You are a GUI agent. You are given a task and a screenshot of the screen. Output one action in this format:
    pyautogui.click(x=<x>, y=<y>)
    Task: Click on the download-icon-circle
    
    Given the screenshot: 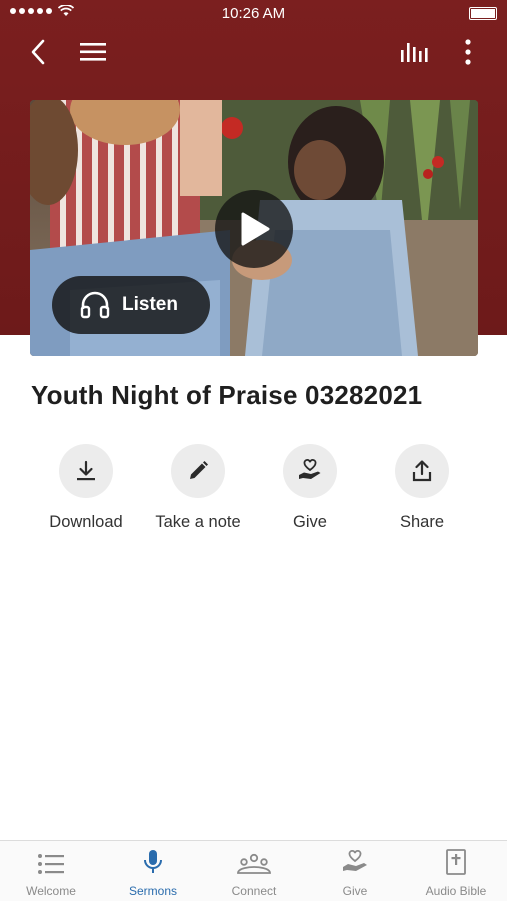 What is the action you would take?
    pyautogui.click(x=86, y=471)
    